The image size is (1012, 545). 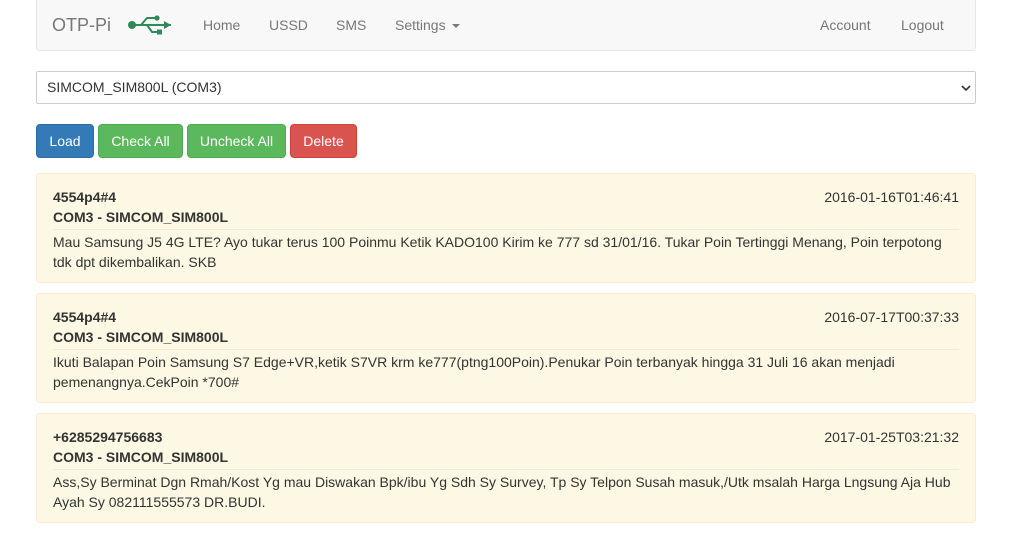 What do you see at coordinates (134, 87) in the screenshot?
I see `device-select-value: SIMCOM_SIM800L (COM3)` at bounding box center [134, 87].